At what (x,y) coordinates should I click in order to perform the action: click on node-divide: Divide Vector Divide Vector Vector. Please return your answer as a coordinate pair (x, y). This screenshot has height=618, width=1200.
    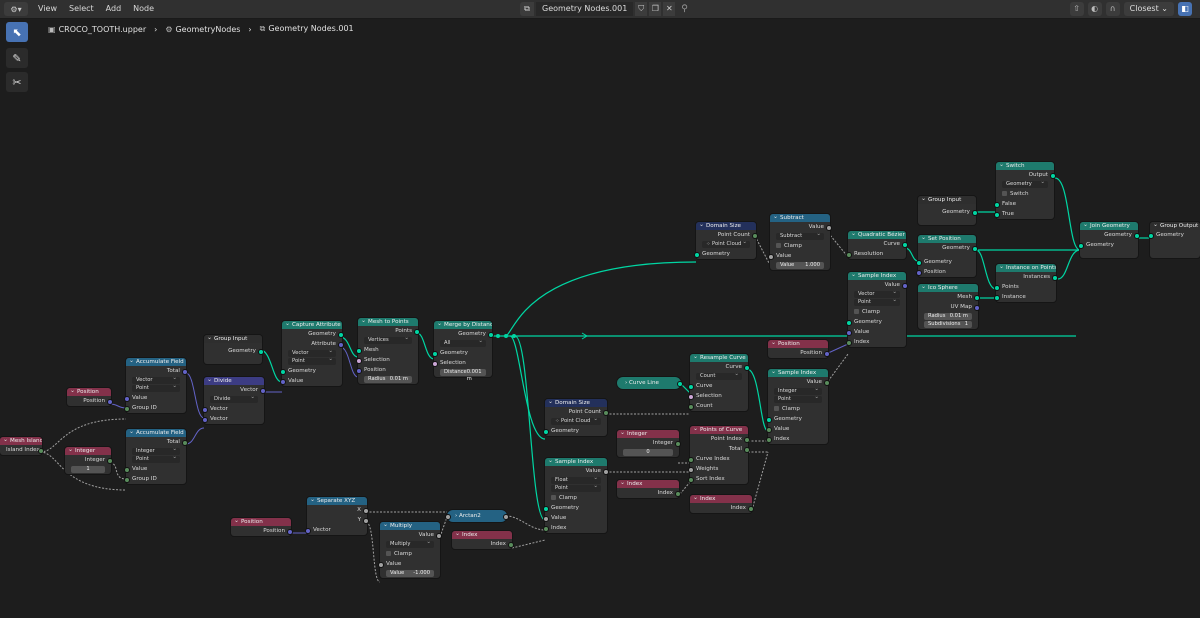
    Looking at the image, I should click on (234, 400).